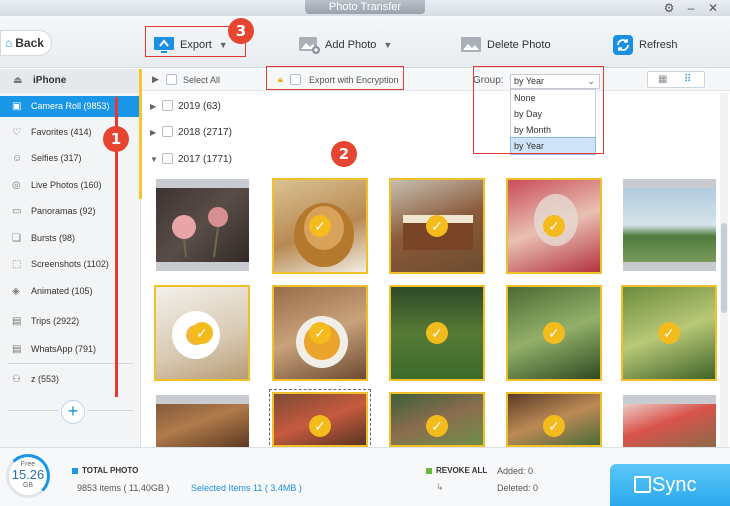 This screenshot has height=506, width=730. Describe the element at coordinates (70, 238) in the screenshot. I see `sidebar-item-bursts: ❏ Bursts (98)` at that location.